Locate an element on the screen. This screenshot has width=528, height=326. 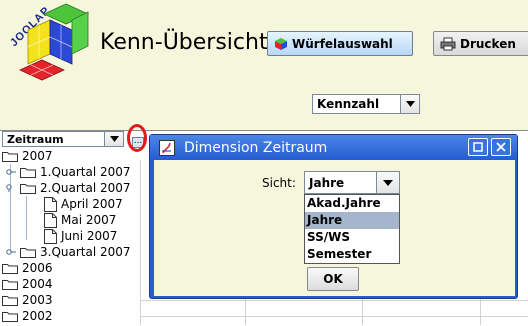
tree-item-label: 2006 is located at coordinates (37, 268).